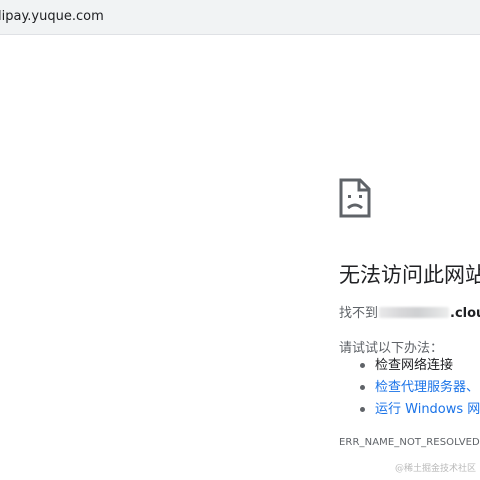 The image size is (480, 480). Describe the element at coordinates (52, 16) in the screenshot. I see `url-text: lipay.yuque.com` at that location.